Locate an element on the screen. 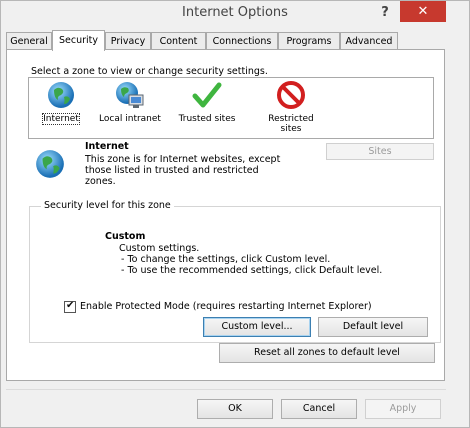 The height and width of the screenshot is (428, 470). selected-zone-name: Internet is located at coordinates (107, 146).